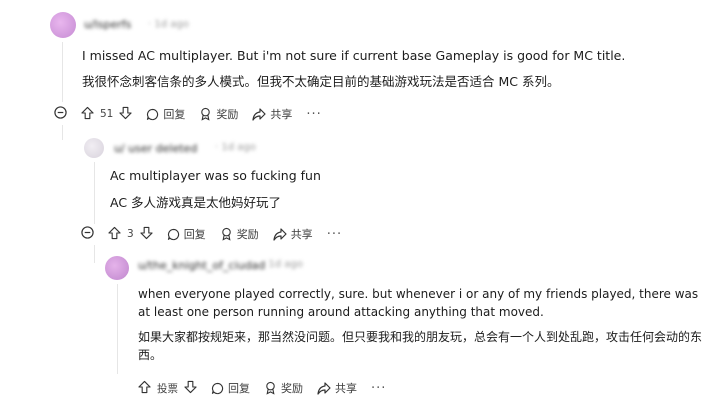  I want to click on vote-group: 3, so click(130, 234).